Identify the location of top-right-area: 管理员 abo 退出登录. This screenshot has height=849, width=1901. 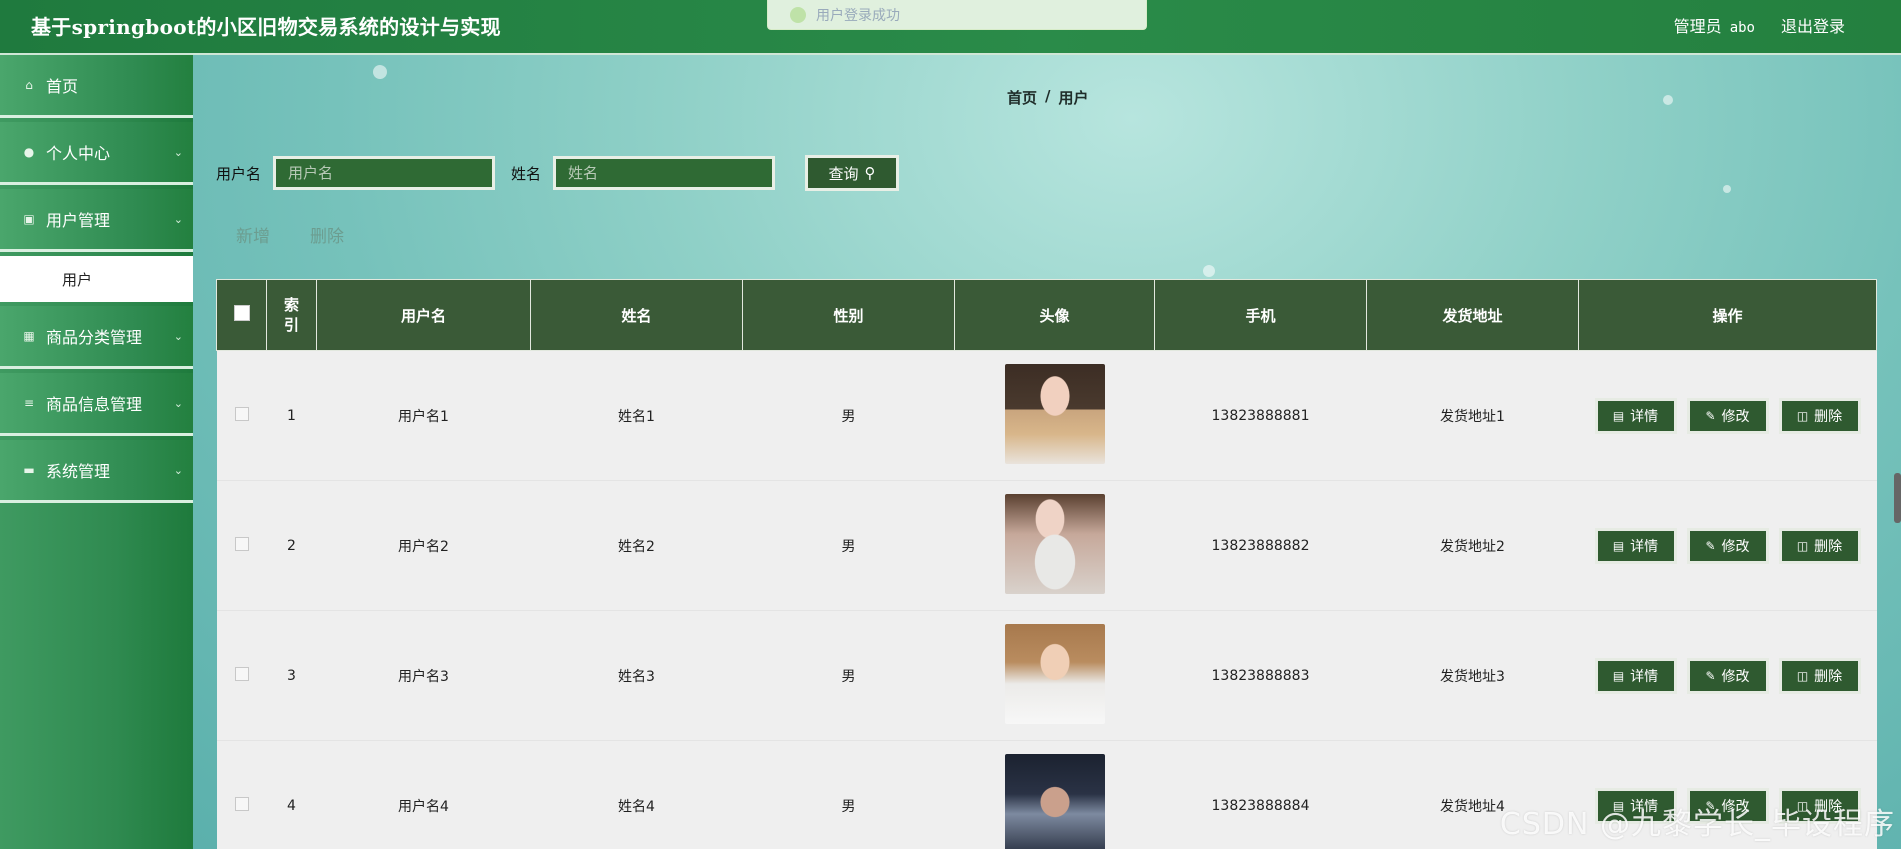
(1759, 25).